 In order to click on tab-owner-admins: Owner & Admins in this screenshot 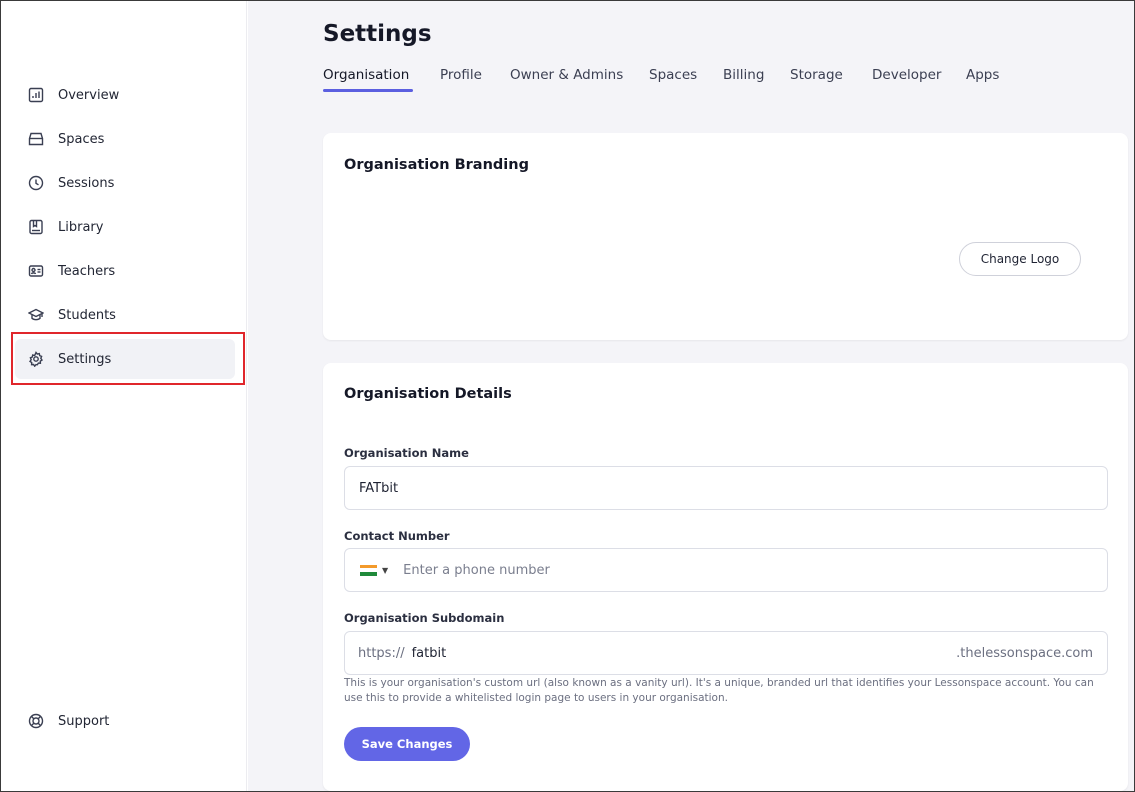, I will do `click(566, 75)`.